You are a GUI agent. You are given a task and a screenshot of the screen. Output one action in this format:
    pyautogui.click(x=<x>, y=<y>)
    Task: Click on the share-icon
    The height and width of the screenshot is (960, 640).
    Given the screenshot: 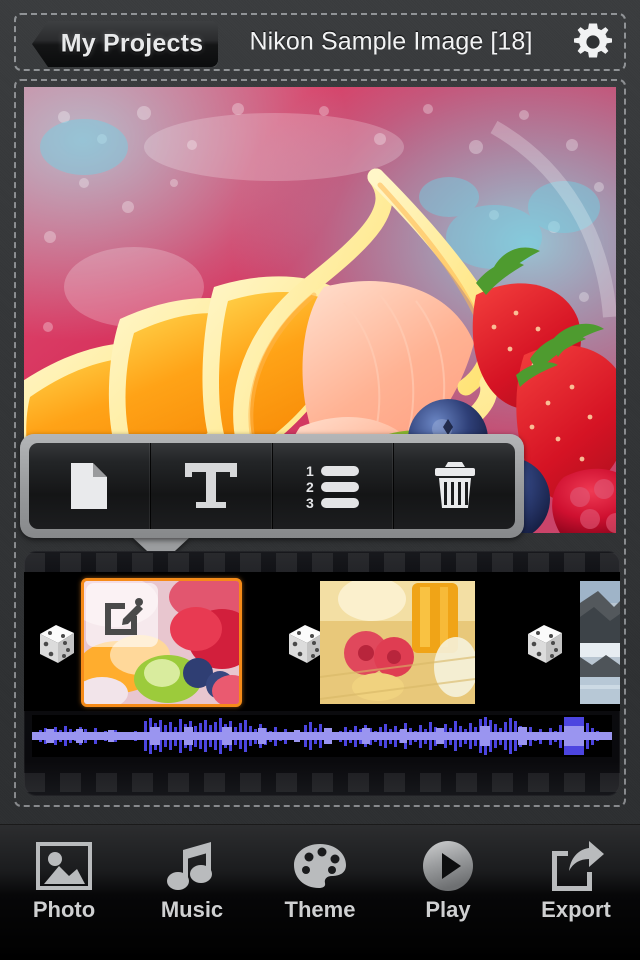 What is the action you would take?
    pyautogui.click(x=576, y=866)
    